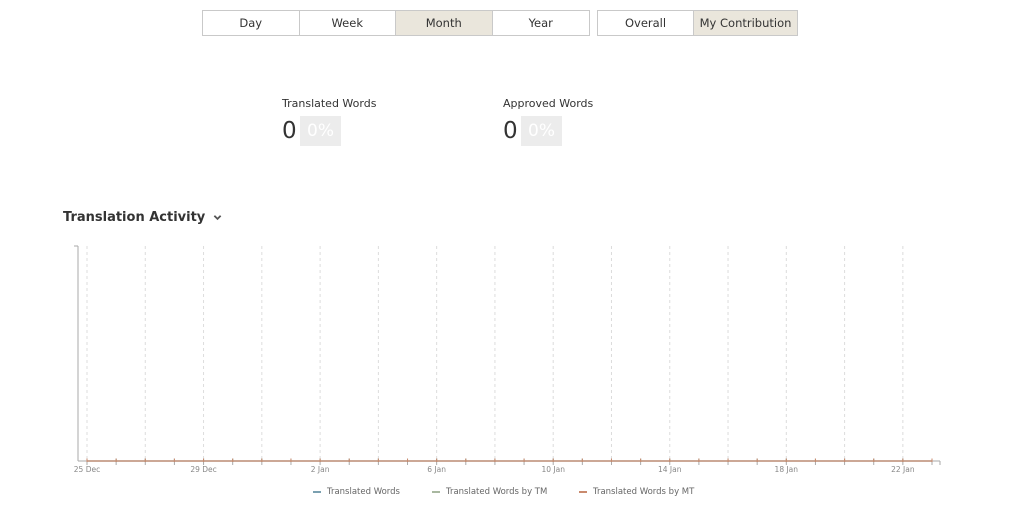 The width and height of the screenshot is (1018, 523). Describe the element at coordinates (553, 469) in the screenshot. I see `x-tick-label: 10 Jan` at that location.